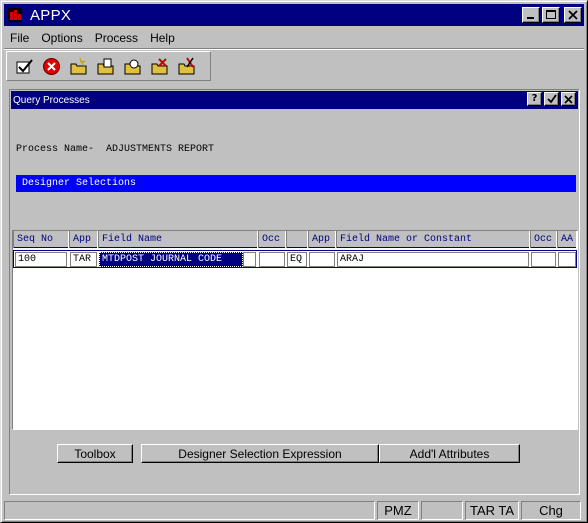 The height and width of the screenshot is (523, 588). Describe the element at coordinates (41, 239) in the screenshot. I see `col-seq-no: Seq No` at that location.